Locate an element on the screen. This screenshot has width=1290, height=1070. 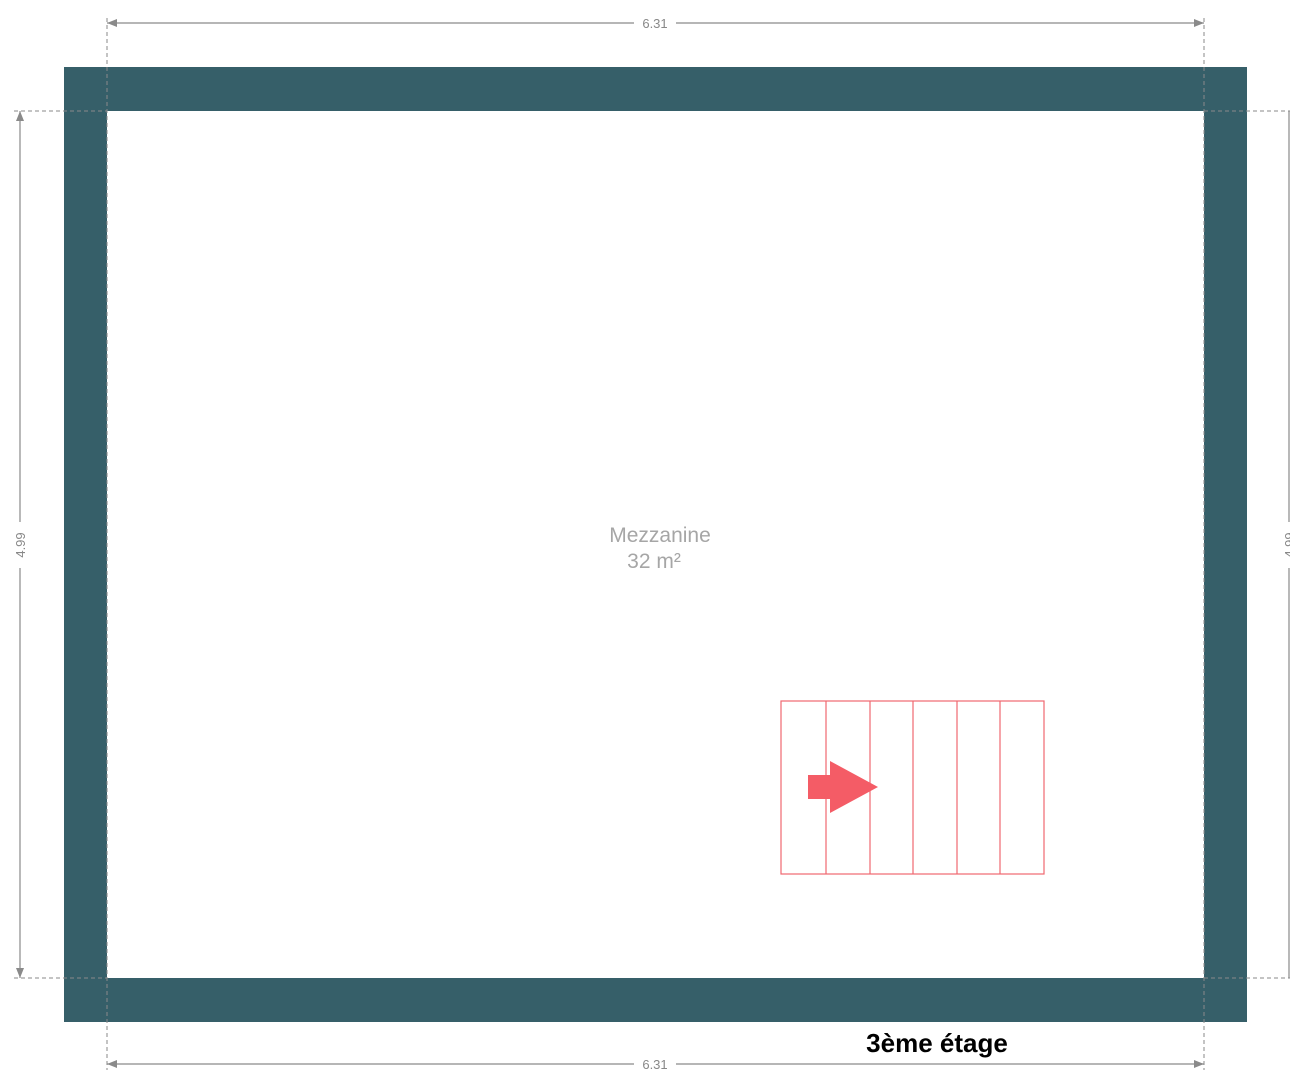
room-name: Mezzanine is located at coordinates (660, 535).